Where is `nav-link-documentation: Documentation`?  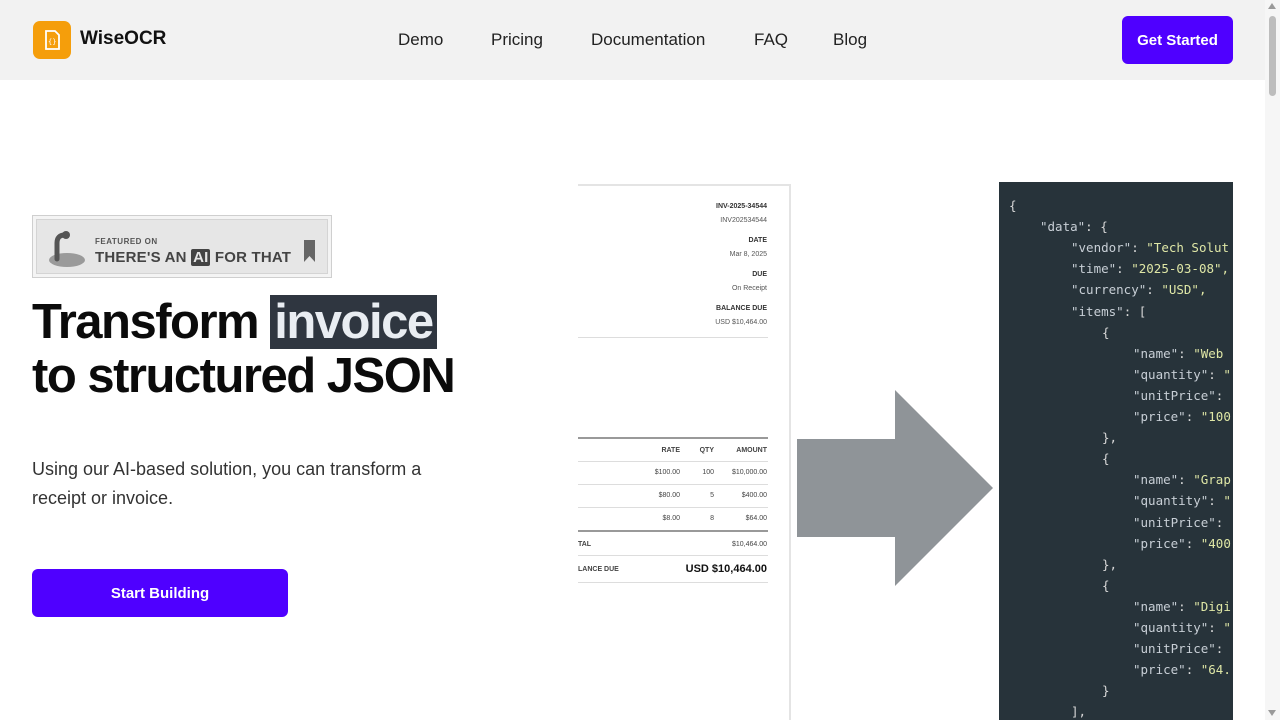
nav-link-documentation: Documentation is located at coordinates (648, 40).